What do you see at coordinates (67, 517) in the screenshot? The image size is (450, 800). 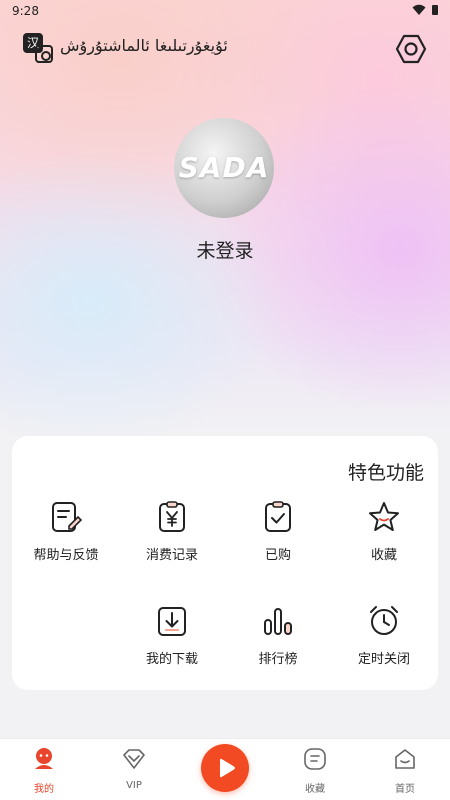 I see `feedback-edit-icon` at bounding box center [67, 517].